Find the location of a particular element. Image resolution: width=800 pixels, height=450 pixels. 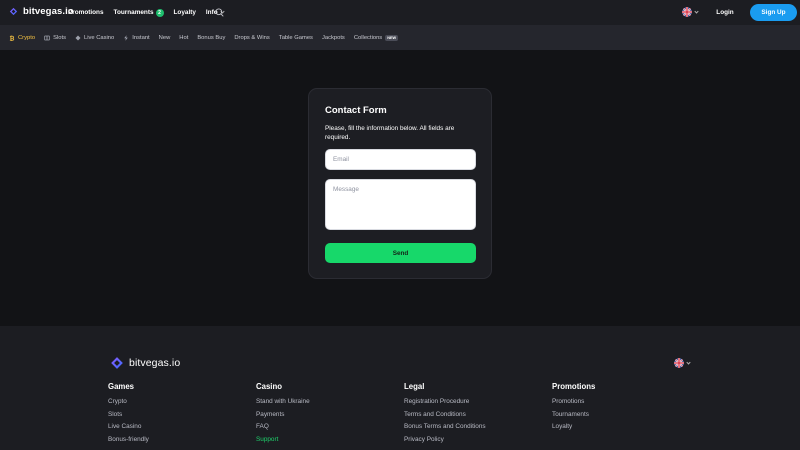

signup-button: Sign Up is located at coordinates (773, 12).